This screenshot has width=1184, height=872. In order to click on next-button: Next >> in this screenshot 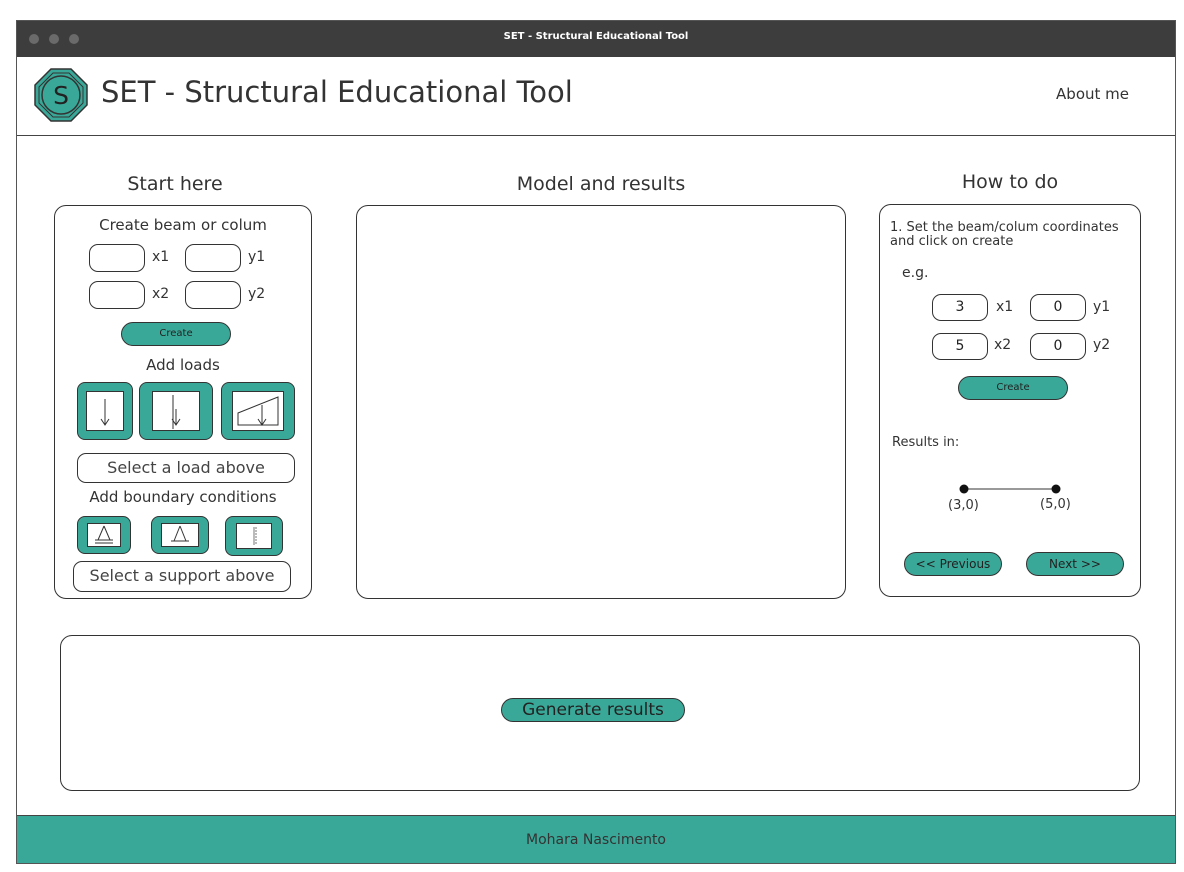, I will do `click(1075, 564)`.